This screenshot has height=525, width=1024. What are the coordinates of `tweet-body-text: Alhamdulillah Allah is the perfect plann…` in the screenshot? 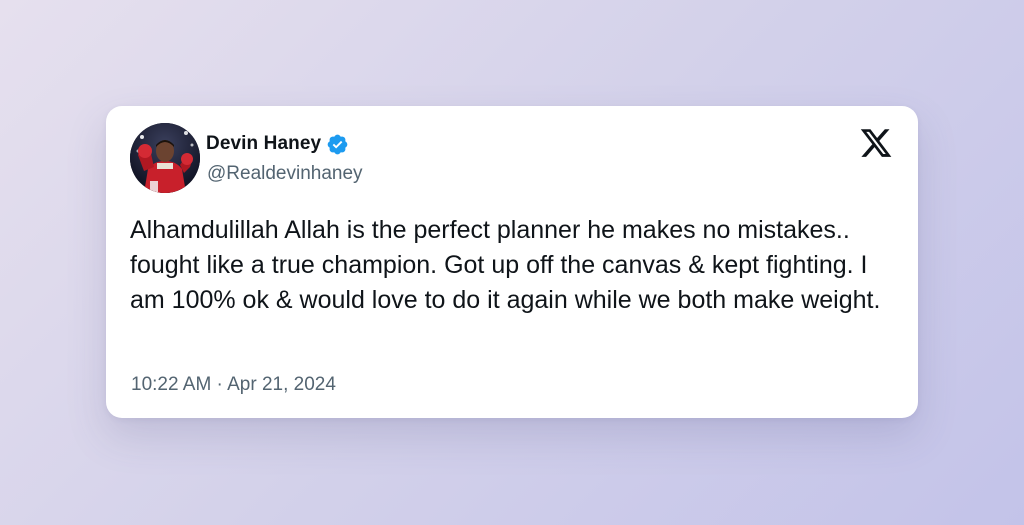 It's located at (505, 265).